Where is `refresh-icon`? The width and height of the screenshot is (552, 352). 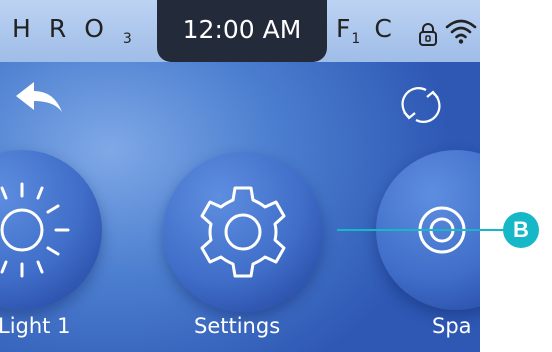
refresh-icon is located at coordinates (421, 105).